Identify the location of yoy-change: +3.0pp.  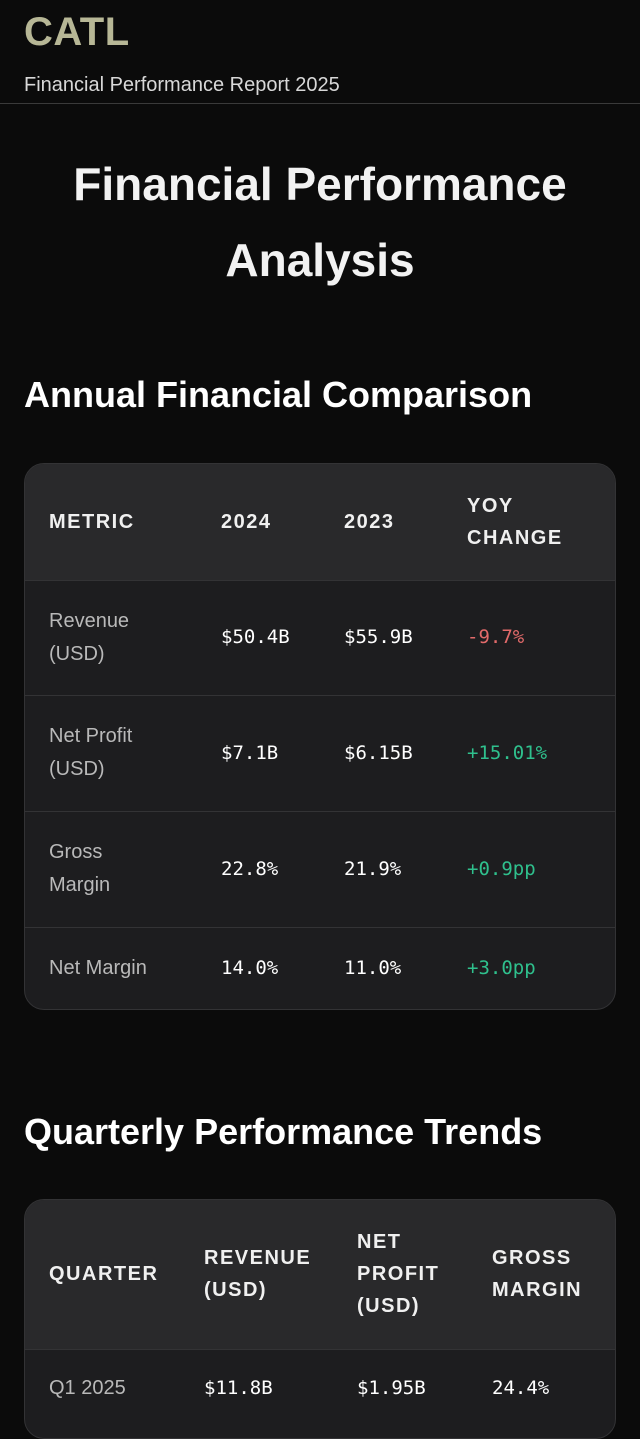
(529, 967).